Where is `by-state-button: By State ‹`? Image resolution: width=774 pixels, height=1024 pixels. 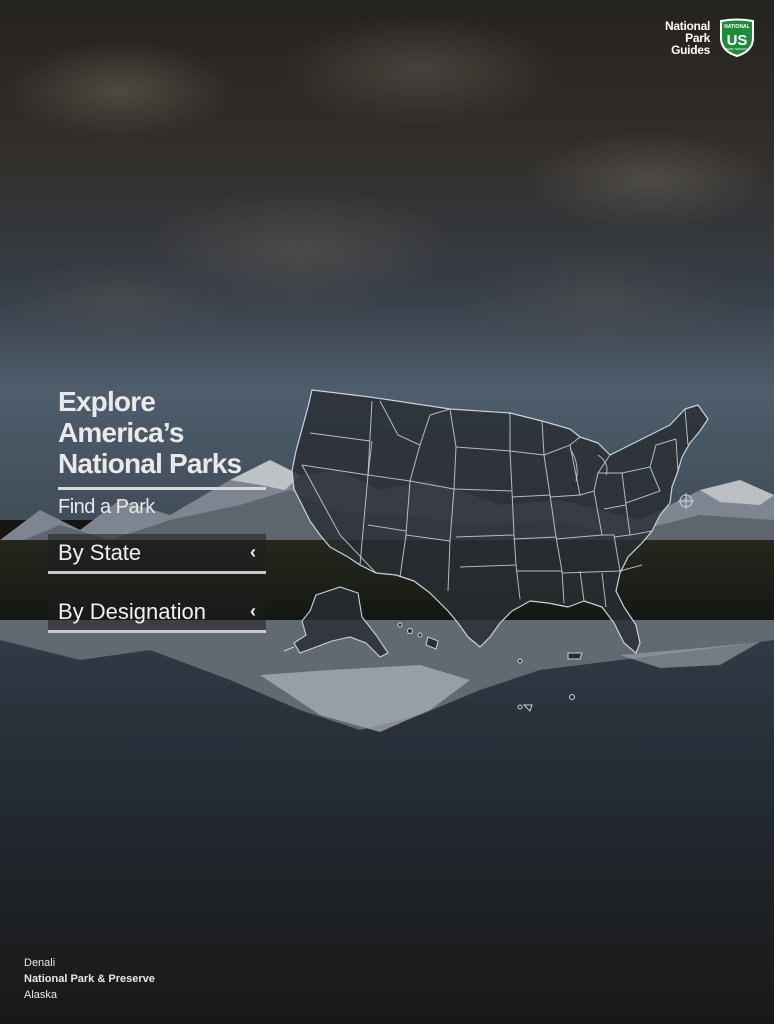
by-state-button: By State ‹ is located at coordinates (157, 554).